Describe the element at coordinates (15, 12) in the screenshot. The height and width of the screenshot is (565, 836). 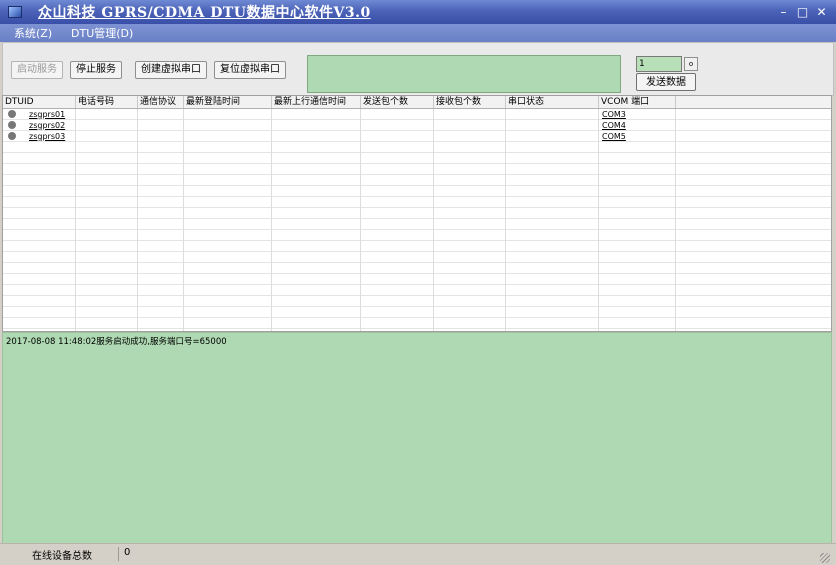
I see `app-icon` at that location.